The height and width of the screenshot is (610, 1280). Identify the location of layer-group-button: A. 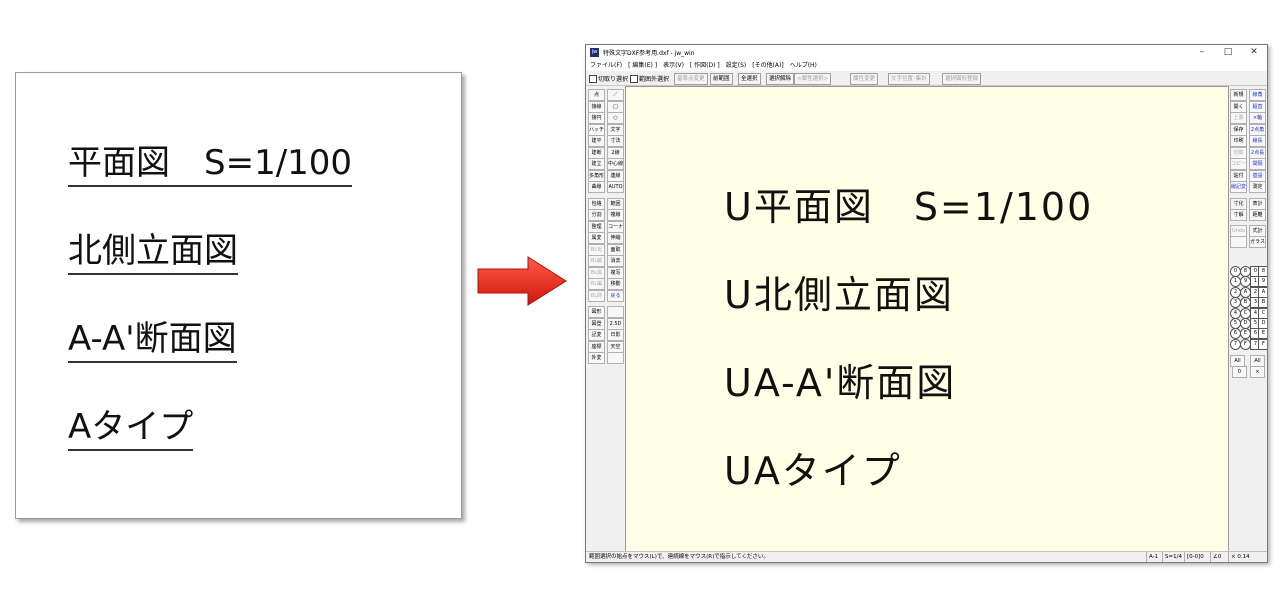
(1245, 292).